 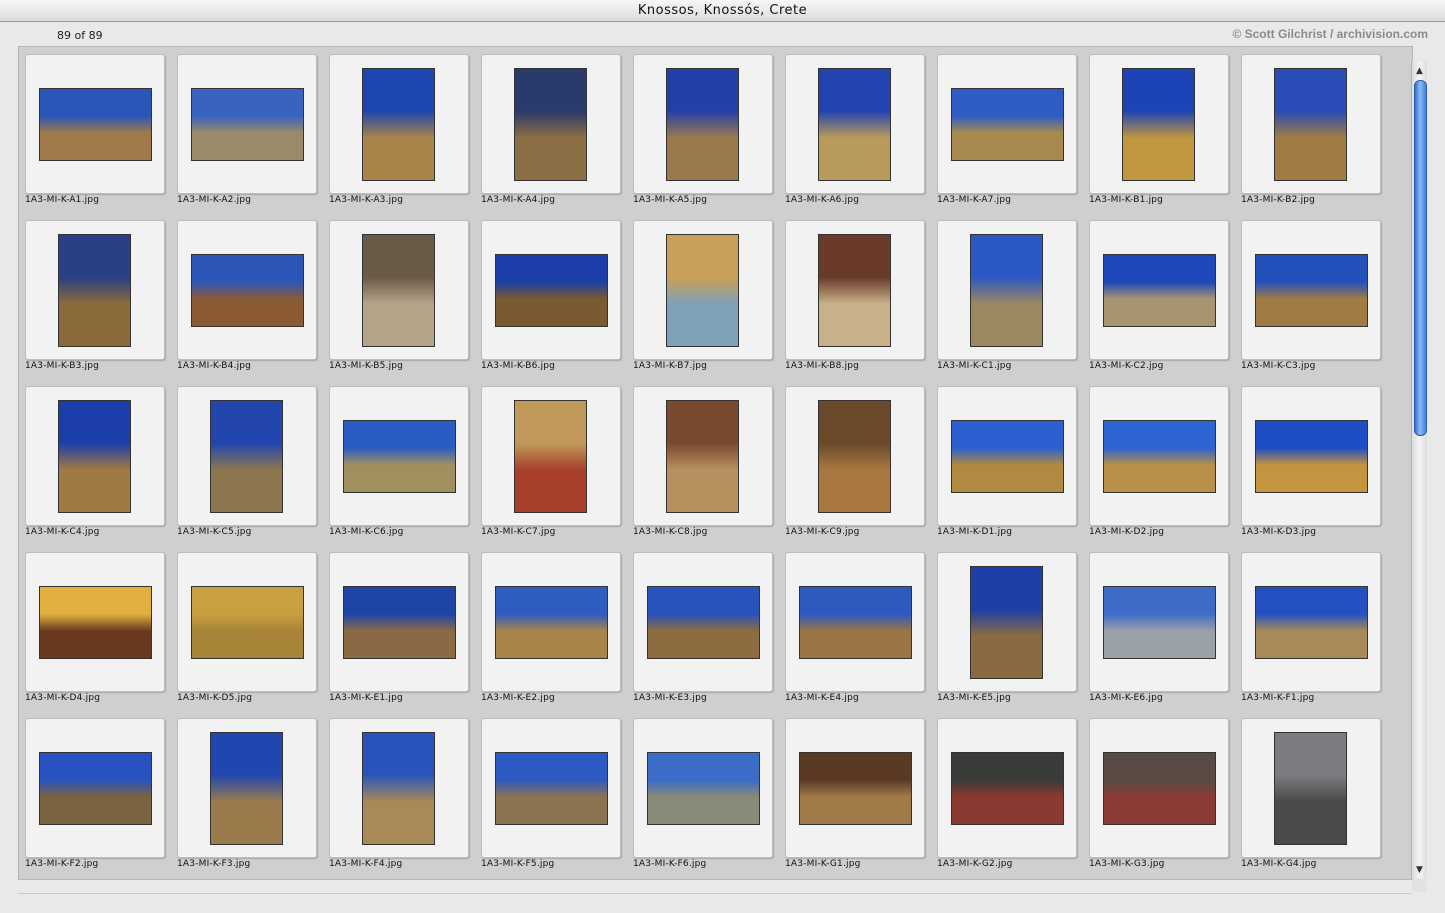 What do you see at coordinates (1419, 71) in the screenshot?
I see `scroll-up-icon: ▲` at bounding box center [1419, 71].